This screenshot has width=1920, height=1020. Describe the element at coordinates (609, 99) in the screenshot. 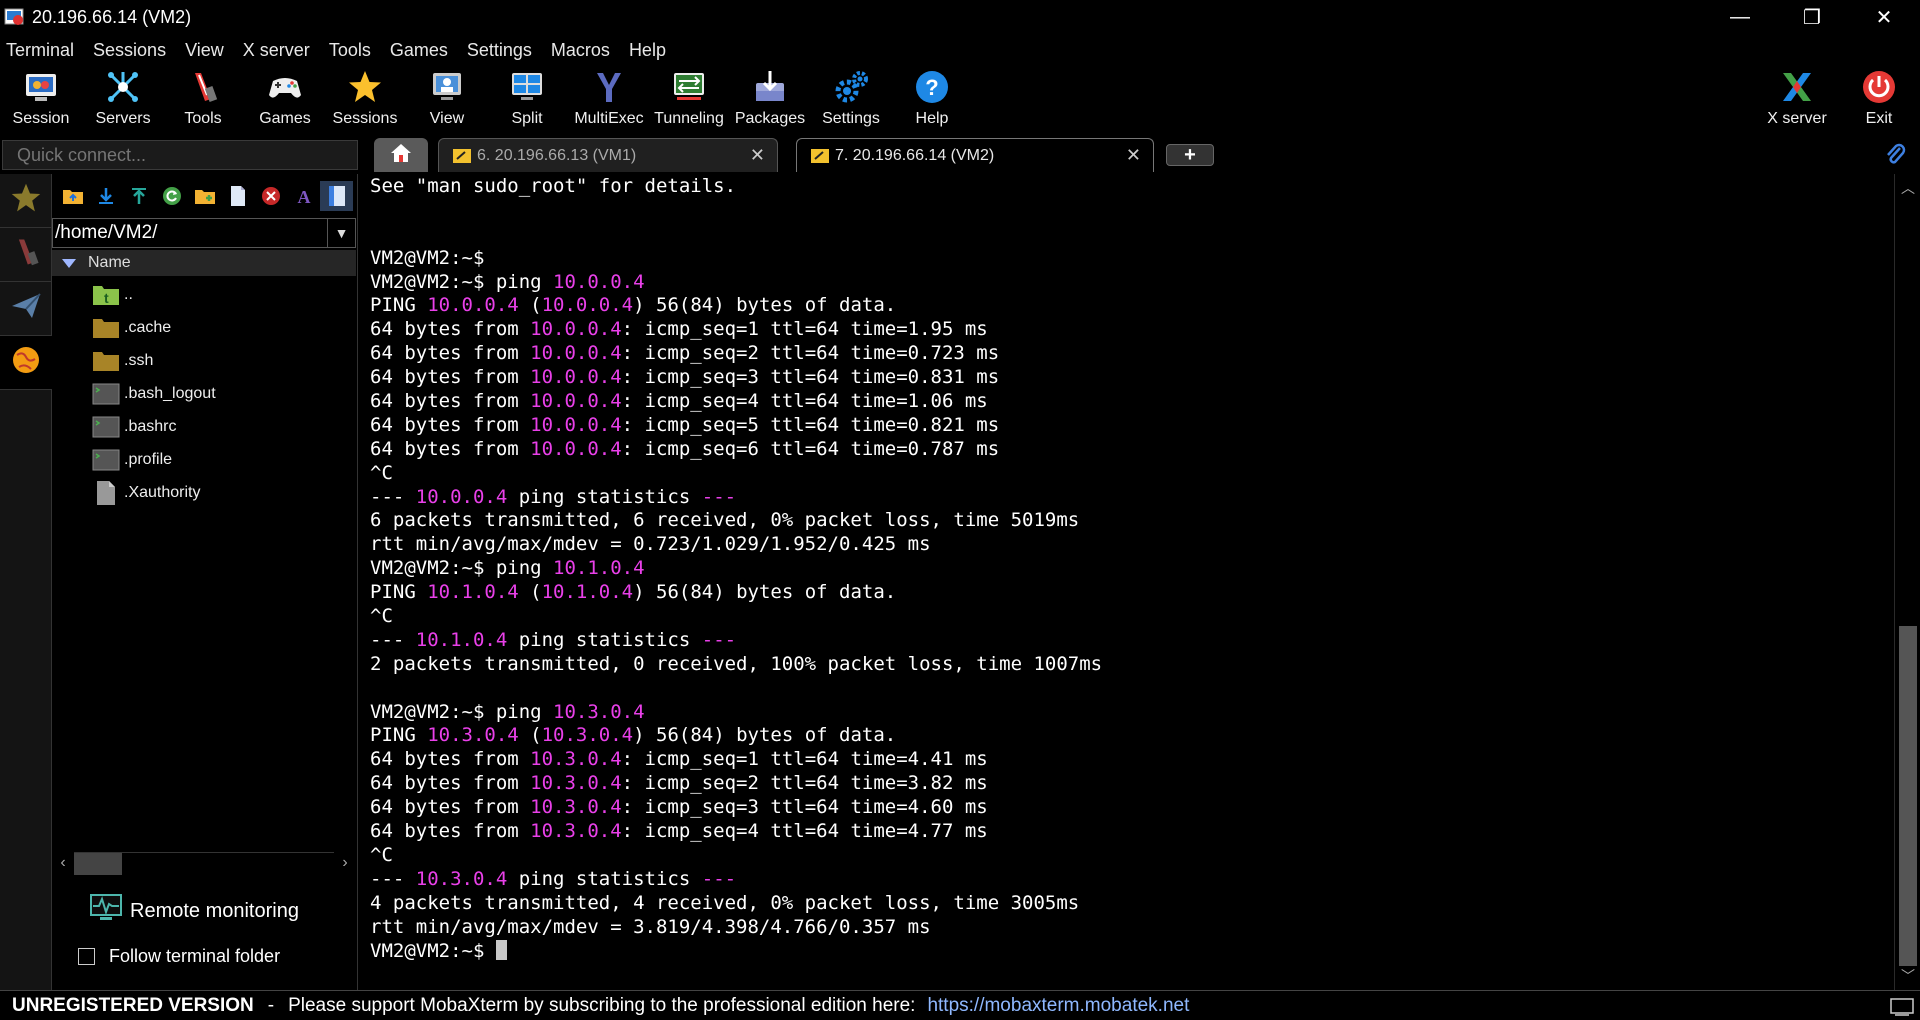

I see `multiexec-button: MultiExec` at that location.